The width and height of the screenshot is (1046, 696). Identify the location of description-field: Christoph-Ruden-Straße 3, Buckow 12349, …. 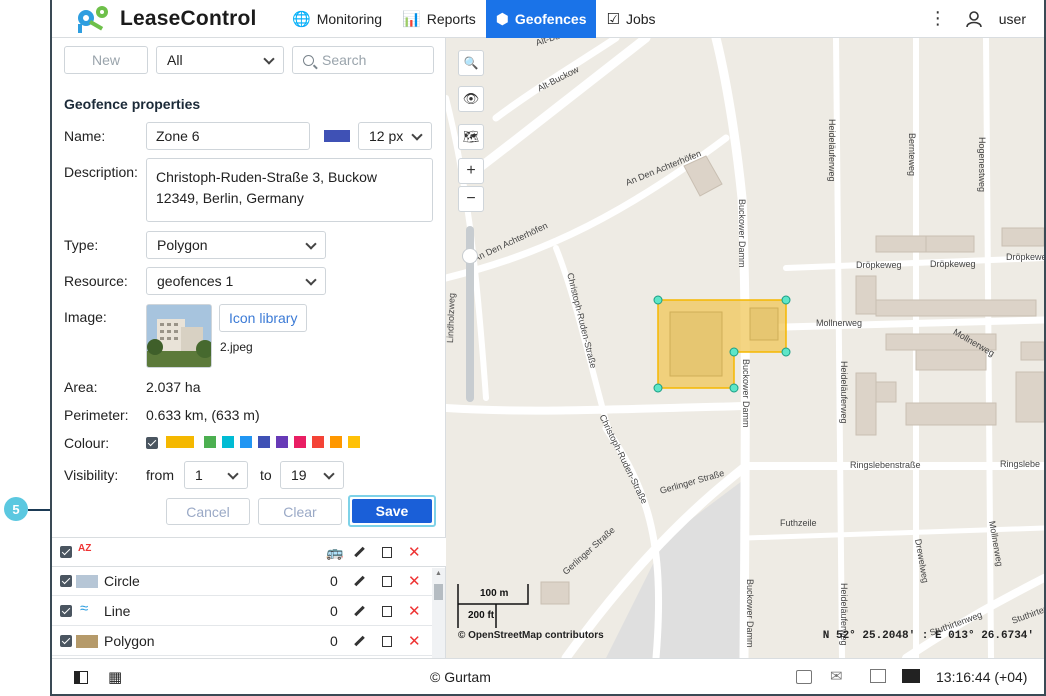
(289, 190).